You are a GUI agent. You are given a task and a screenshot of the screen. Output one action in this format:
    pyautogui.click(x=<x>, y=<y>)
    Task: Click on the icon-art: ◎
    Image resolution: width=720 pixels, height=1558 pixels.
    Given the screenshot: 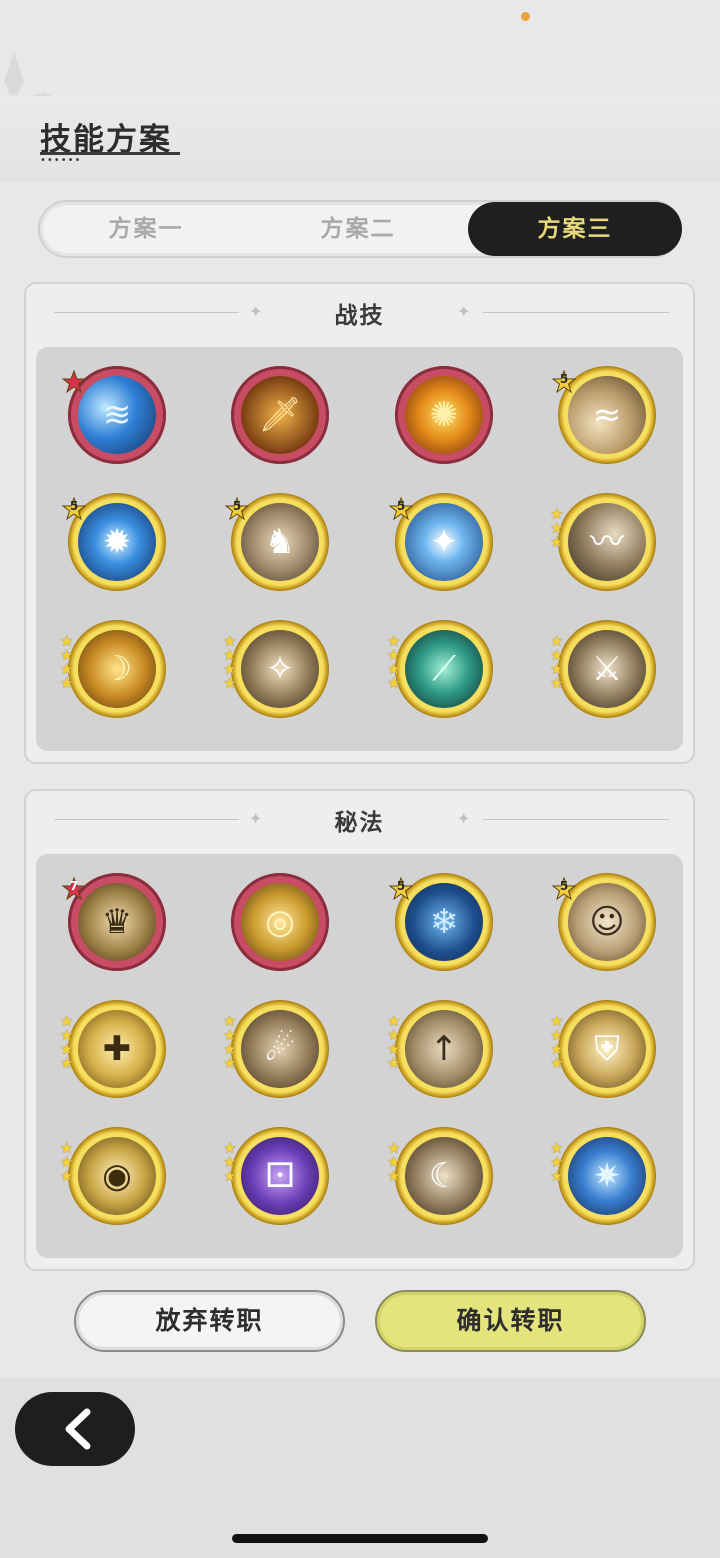 What is the action you would take?
    pyautogui.click(x=280, y=922)
    